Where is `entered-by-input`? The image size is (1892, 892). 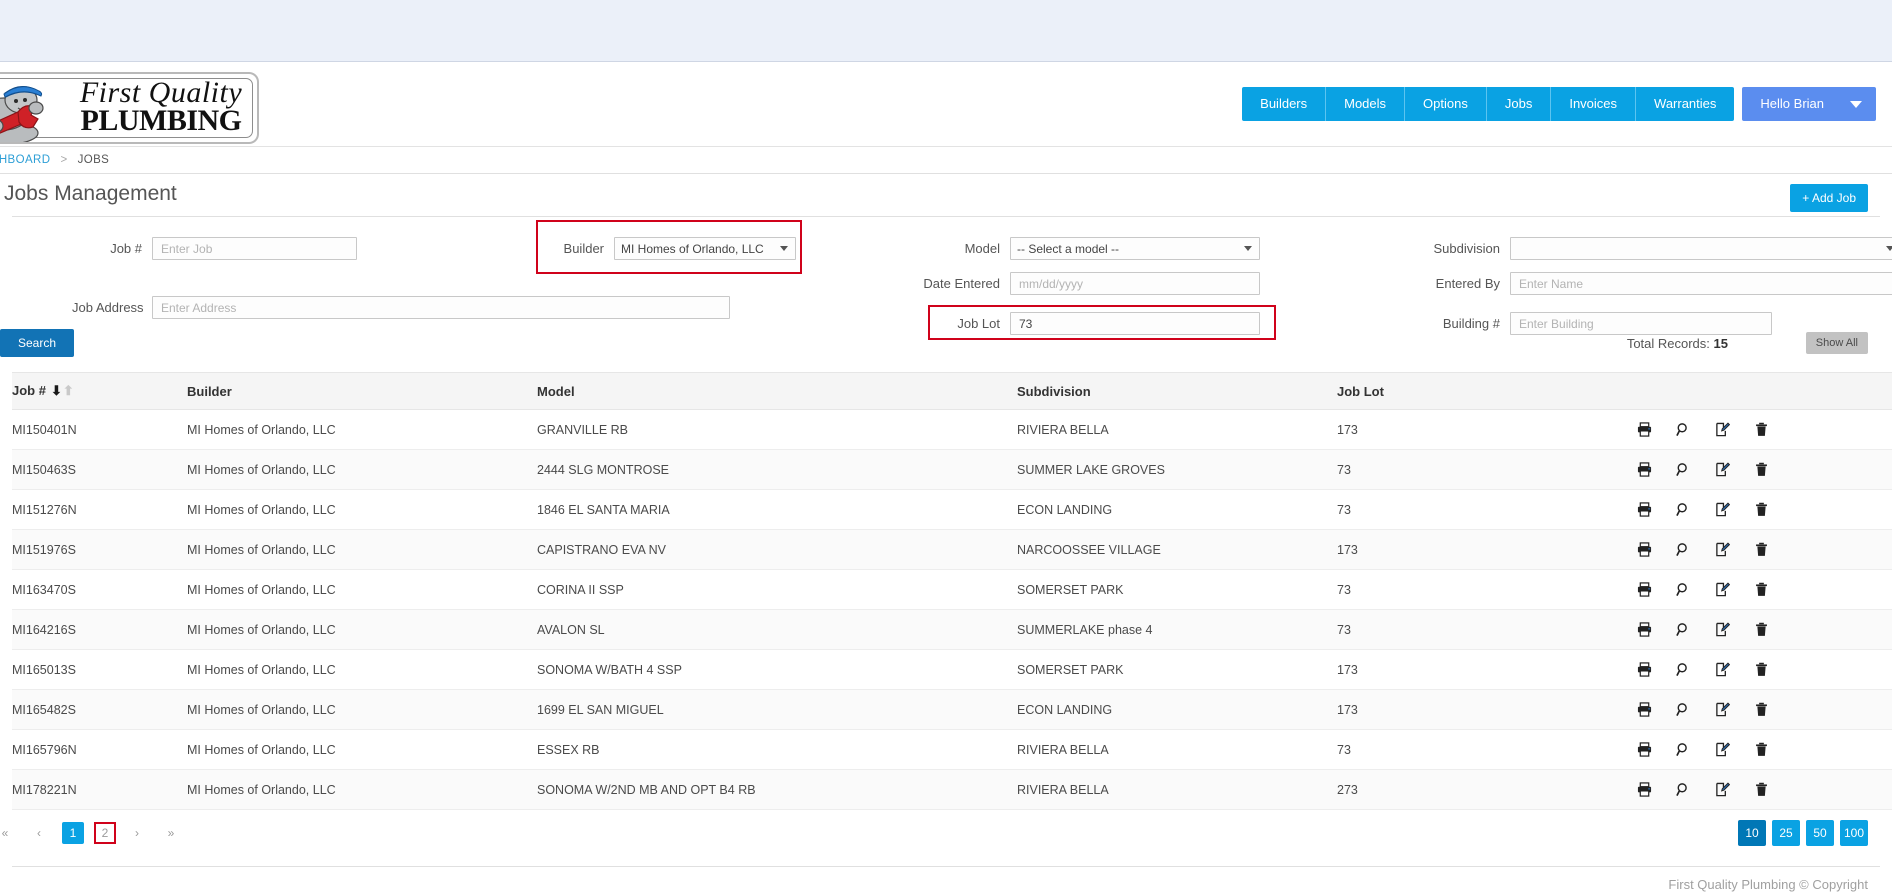
entered-by-input is located at coordinates (1701, 283).